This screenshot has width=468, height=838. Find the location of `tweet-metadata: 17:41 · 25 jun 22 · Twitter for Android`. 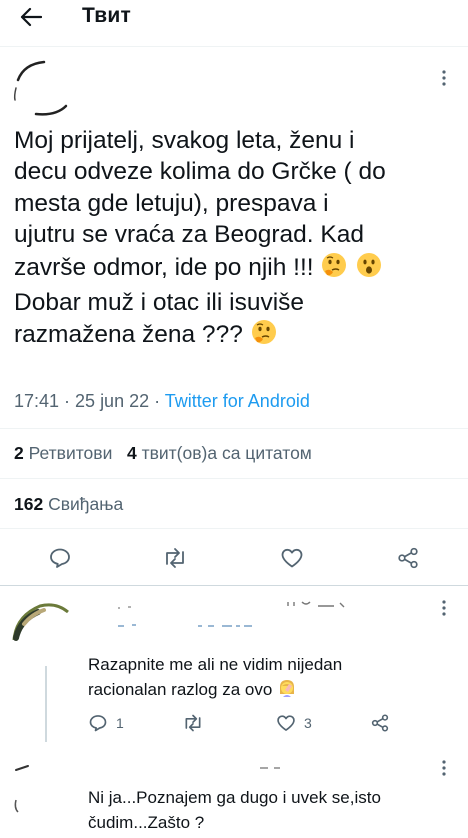

tweet-metadata: 17:41 · 25 jun 22 · Twitter for Android is located at coordinates (162, 401).